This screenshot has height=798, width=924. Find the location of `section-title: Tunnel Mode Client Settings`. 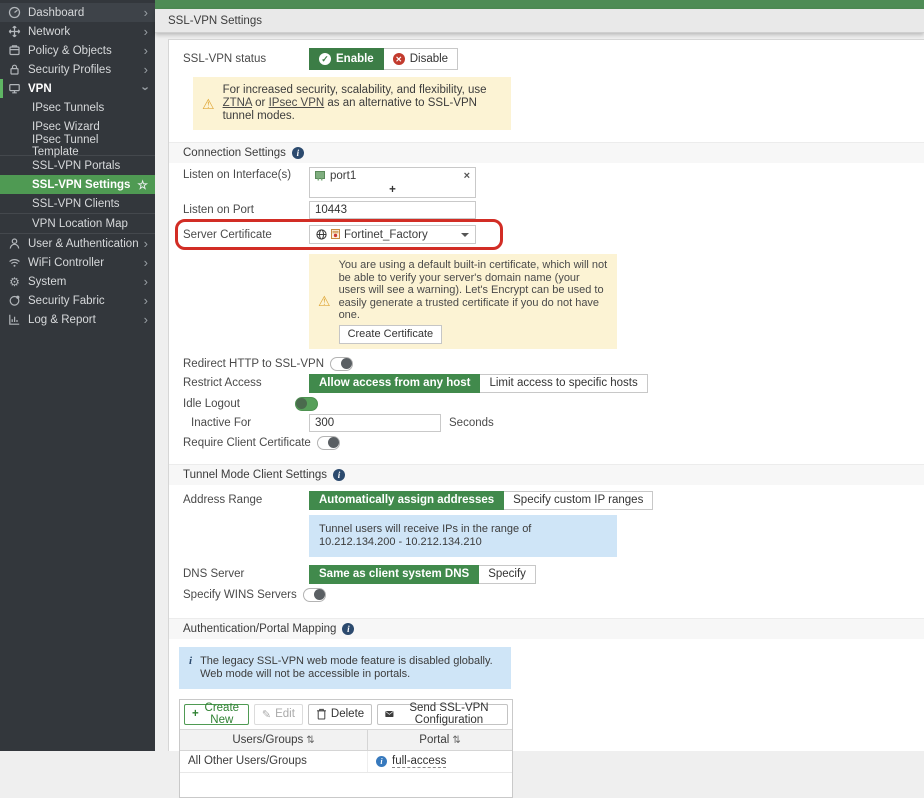

section-title: Tunnel Mode Client Settings is located at coordinates (255, 474).